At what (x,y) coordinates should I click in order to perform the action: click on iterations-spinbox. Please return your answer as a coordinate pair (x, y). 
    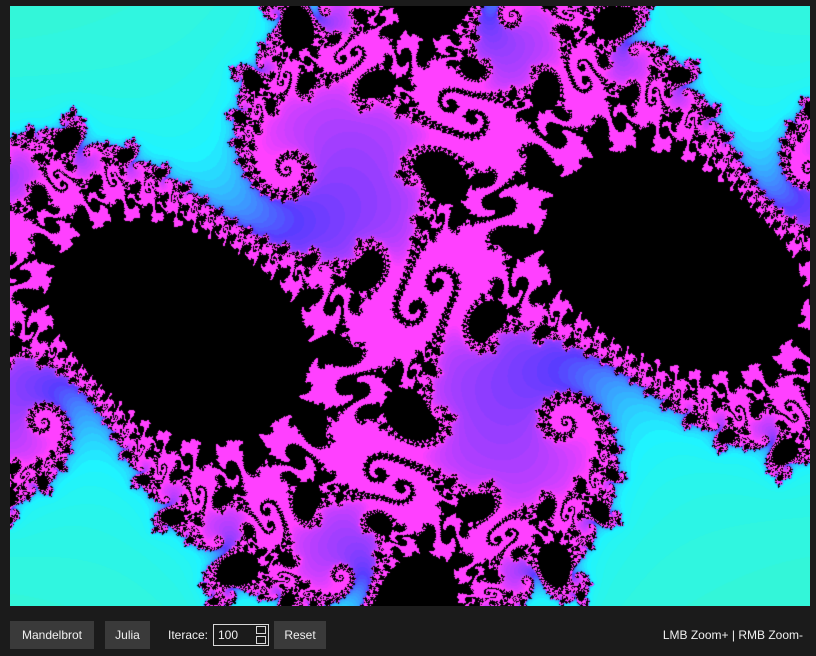
    Looking at the image, I should click on (241, 635).